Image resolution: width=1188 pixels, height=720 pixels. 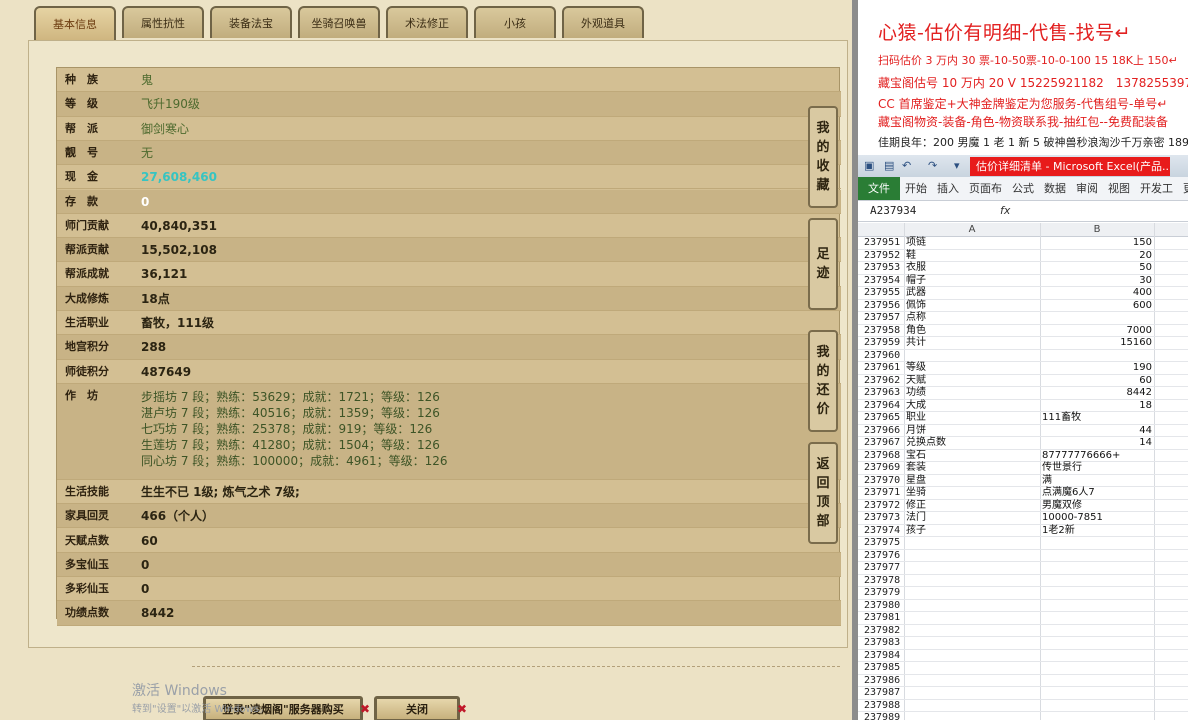 What do you see at coordinates (884, 268) in the screenshot?
I see `row-number: 237953` at bounding box center [884, 268].